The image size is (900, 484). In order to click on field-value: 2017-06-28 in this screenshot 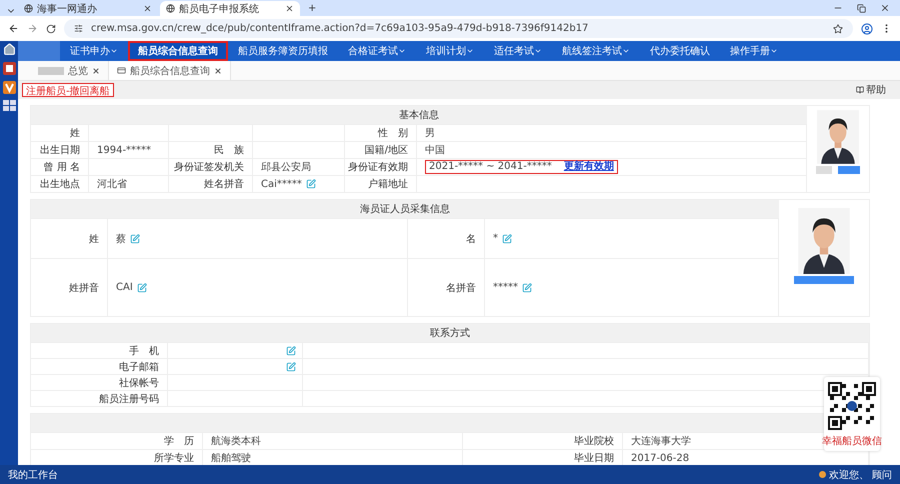, I will do `click(660, 458)`.